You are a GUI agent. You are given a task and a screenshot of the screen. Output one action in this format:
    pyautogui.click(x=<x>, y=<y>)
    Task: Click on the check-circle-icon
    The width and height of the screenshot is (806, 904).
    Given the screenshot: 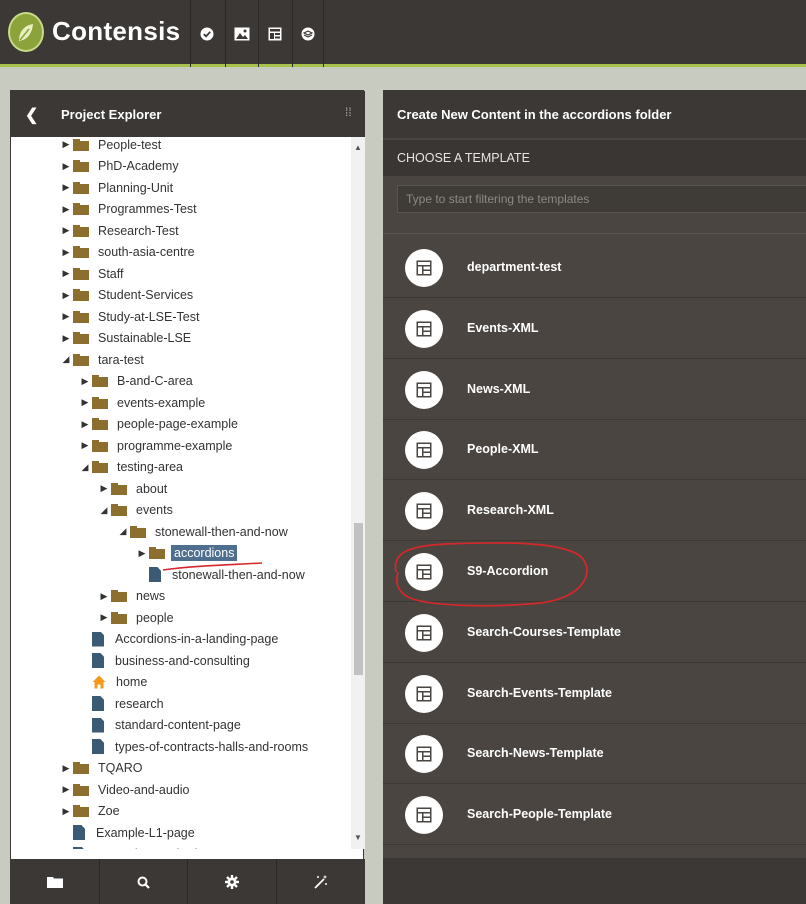 What is the action you would take?
    pyautogui.click(x=206, y=33)
    